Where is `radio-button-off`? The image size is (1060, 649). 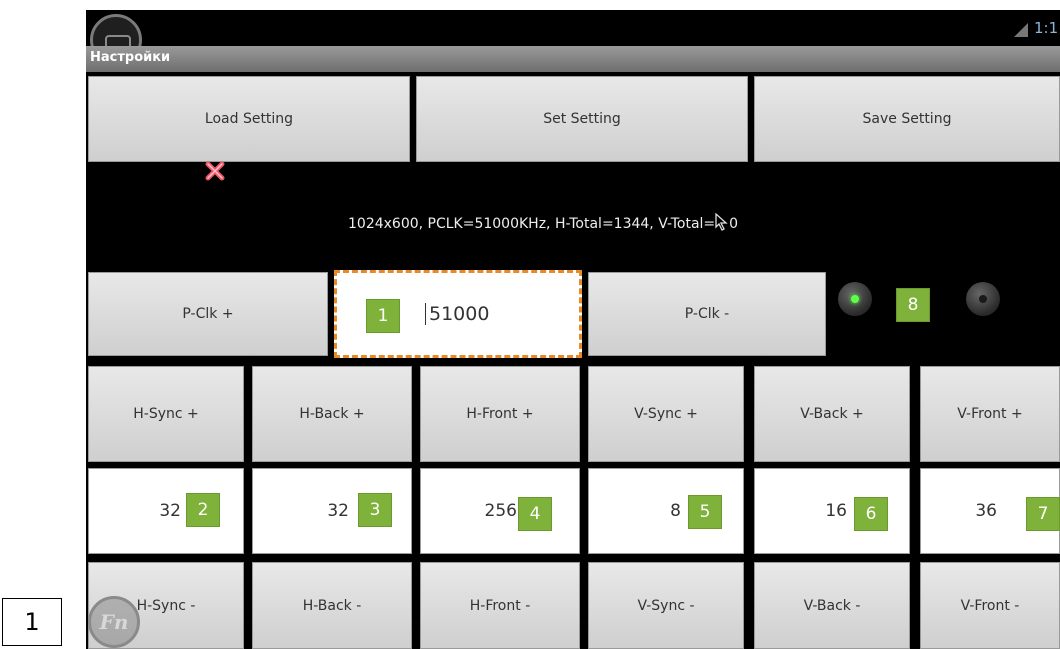 radio-button-off is located at coordinates (983, 299).